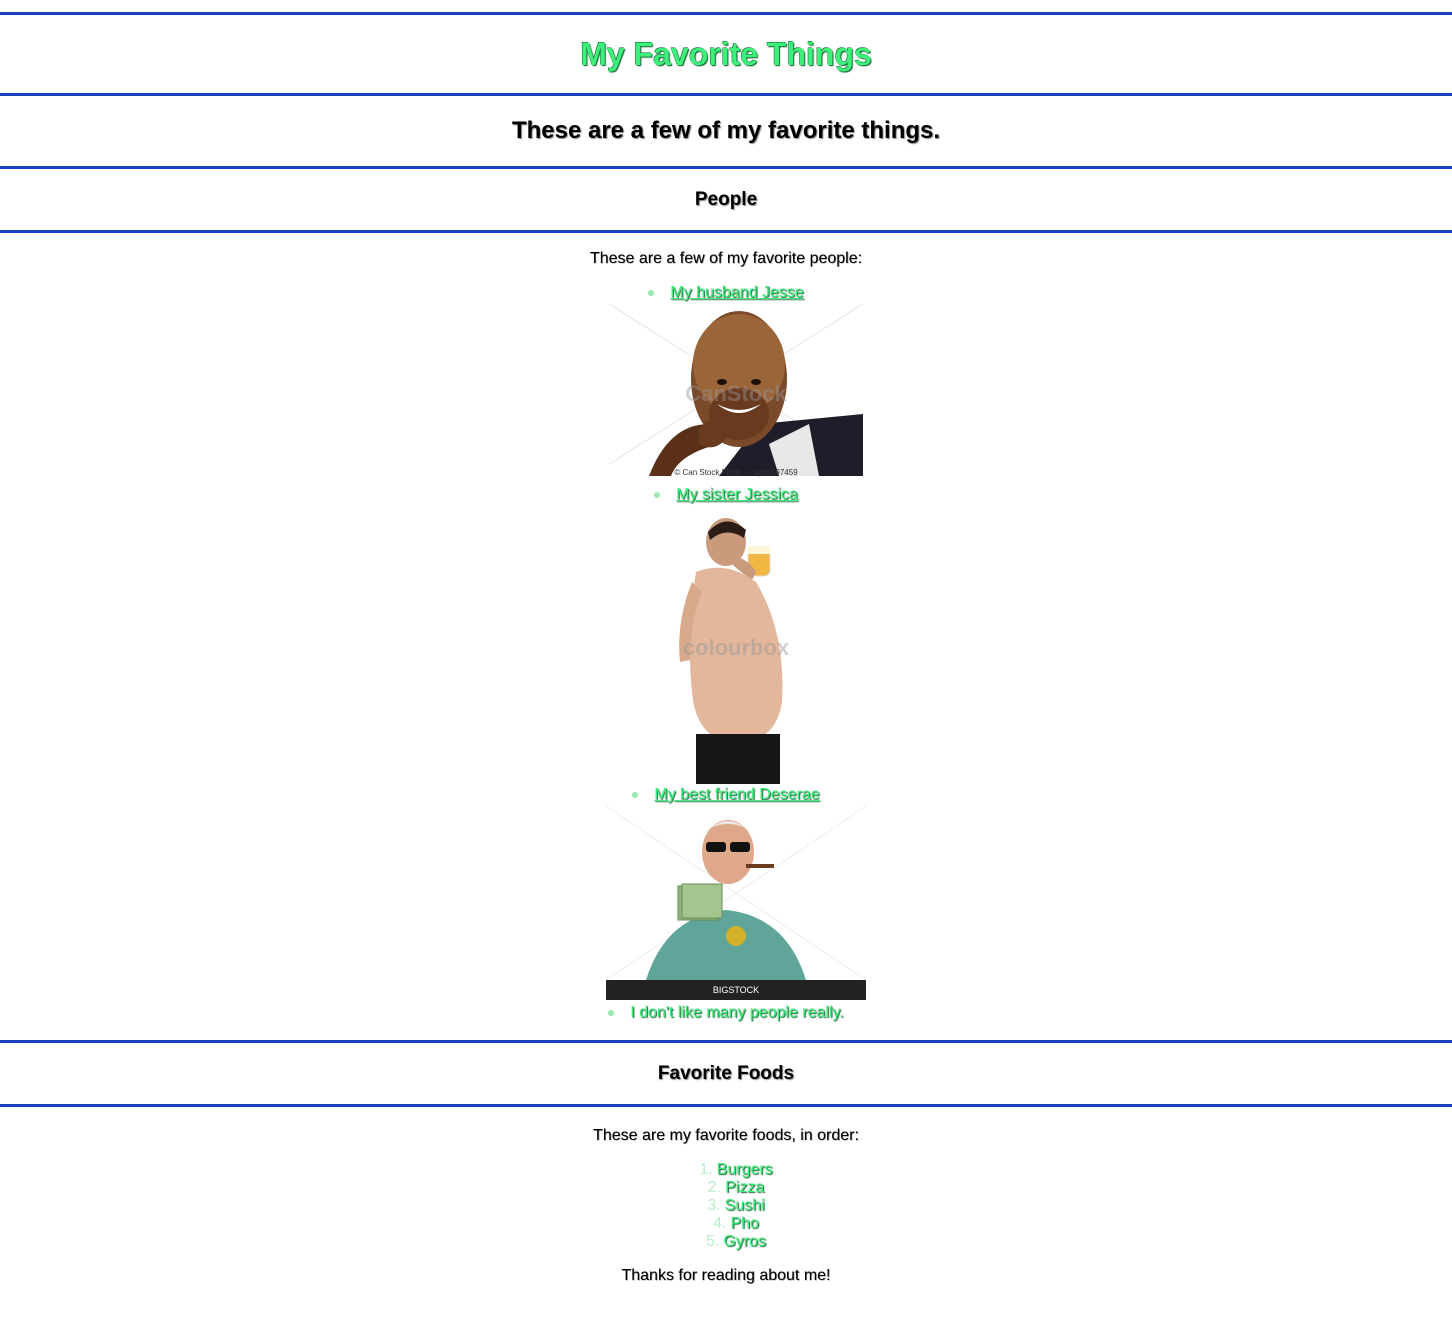  I want to click on page-subtitle: These are a few of my favorite things., so click(726, 130).